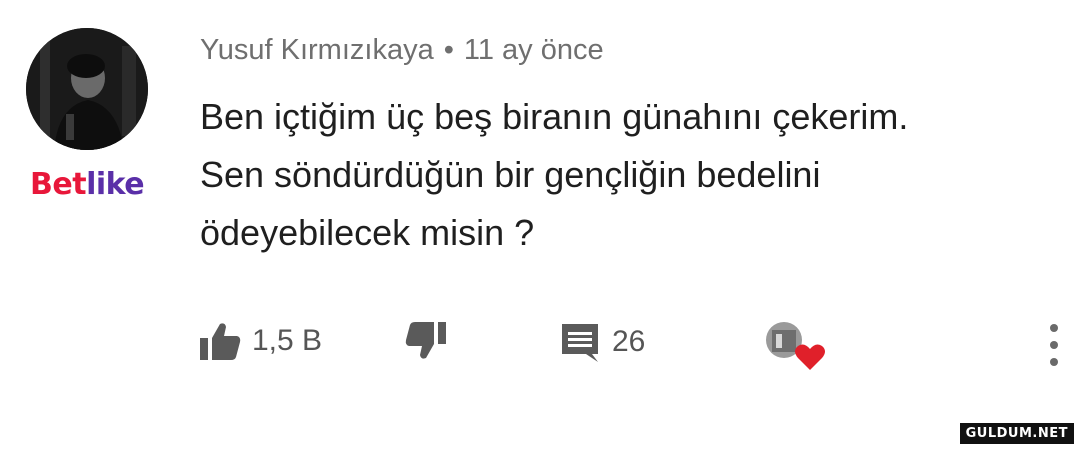  I want to click on avatar-photo, so click(87, 89).